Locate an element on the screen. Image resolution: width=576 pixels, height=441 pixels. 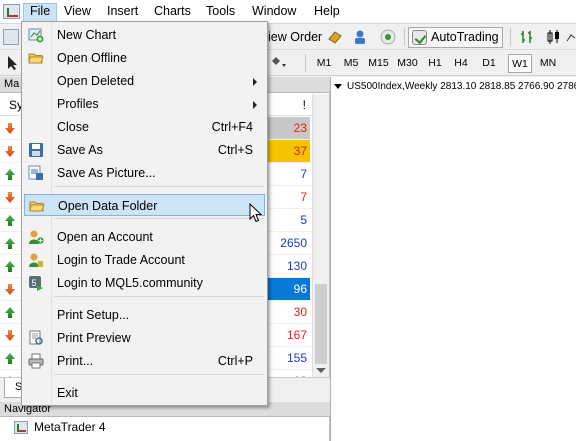
menu-insert: Insert is located at coordinates (122, 12).